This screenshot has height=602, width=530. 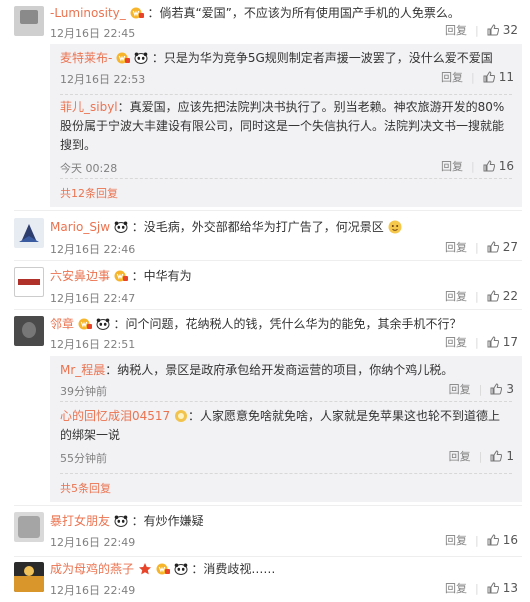 I want to click on timestamp: 12月16日 22:47, so click(x=93, y=298).